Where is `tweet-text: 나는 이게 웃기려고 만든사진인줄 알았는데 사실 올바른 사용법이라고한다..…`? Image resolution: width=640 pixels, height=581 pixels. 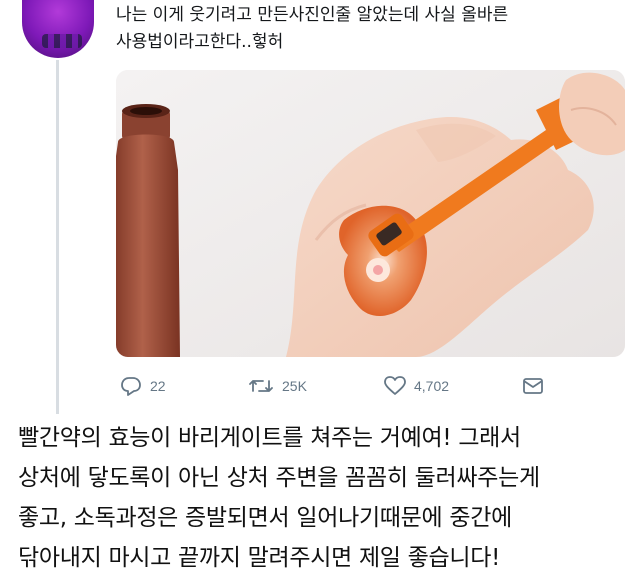
tweet-text: 나는 이게 웃기려고 만든사진인줄 알았는데 사실 올바른 사용법이라고한다..… is located at coordinates (312, 28).